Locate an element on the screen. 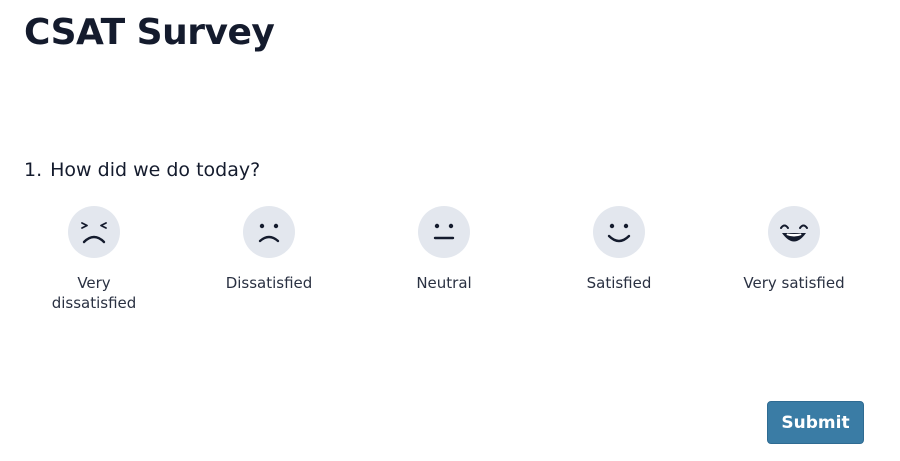 The width and height of the screenshot is (900, 461). satisfied-face-icon is located at coordinates (619, 232).